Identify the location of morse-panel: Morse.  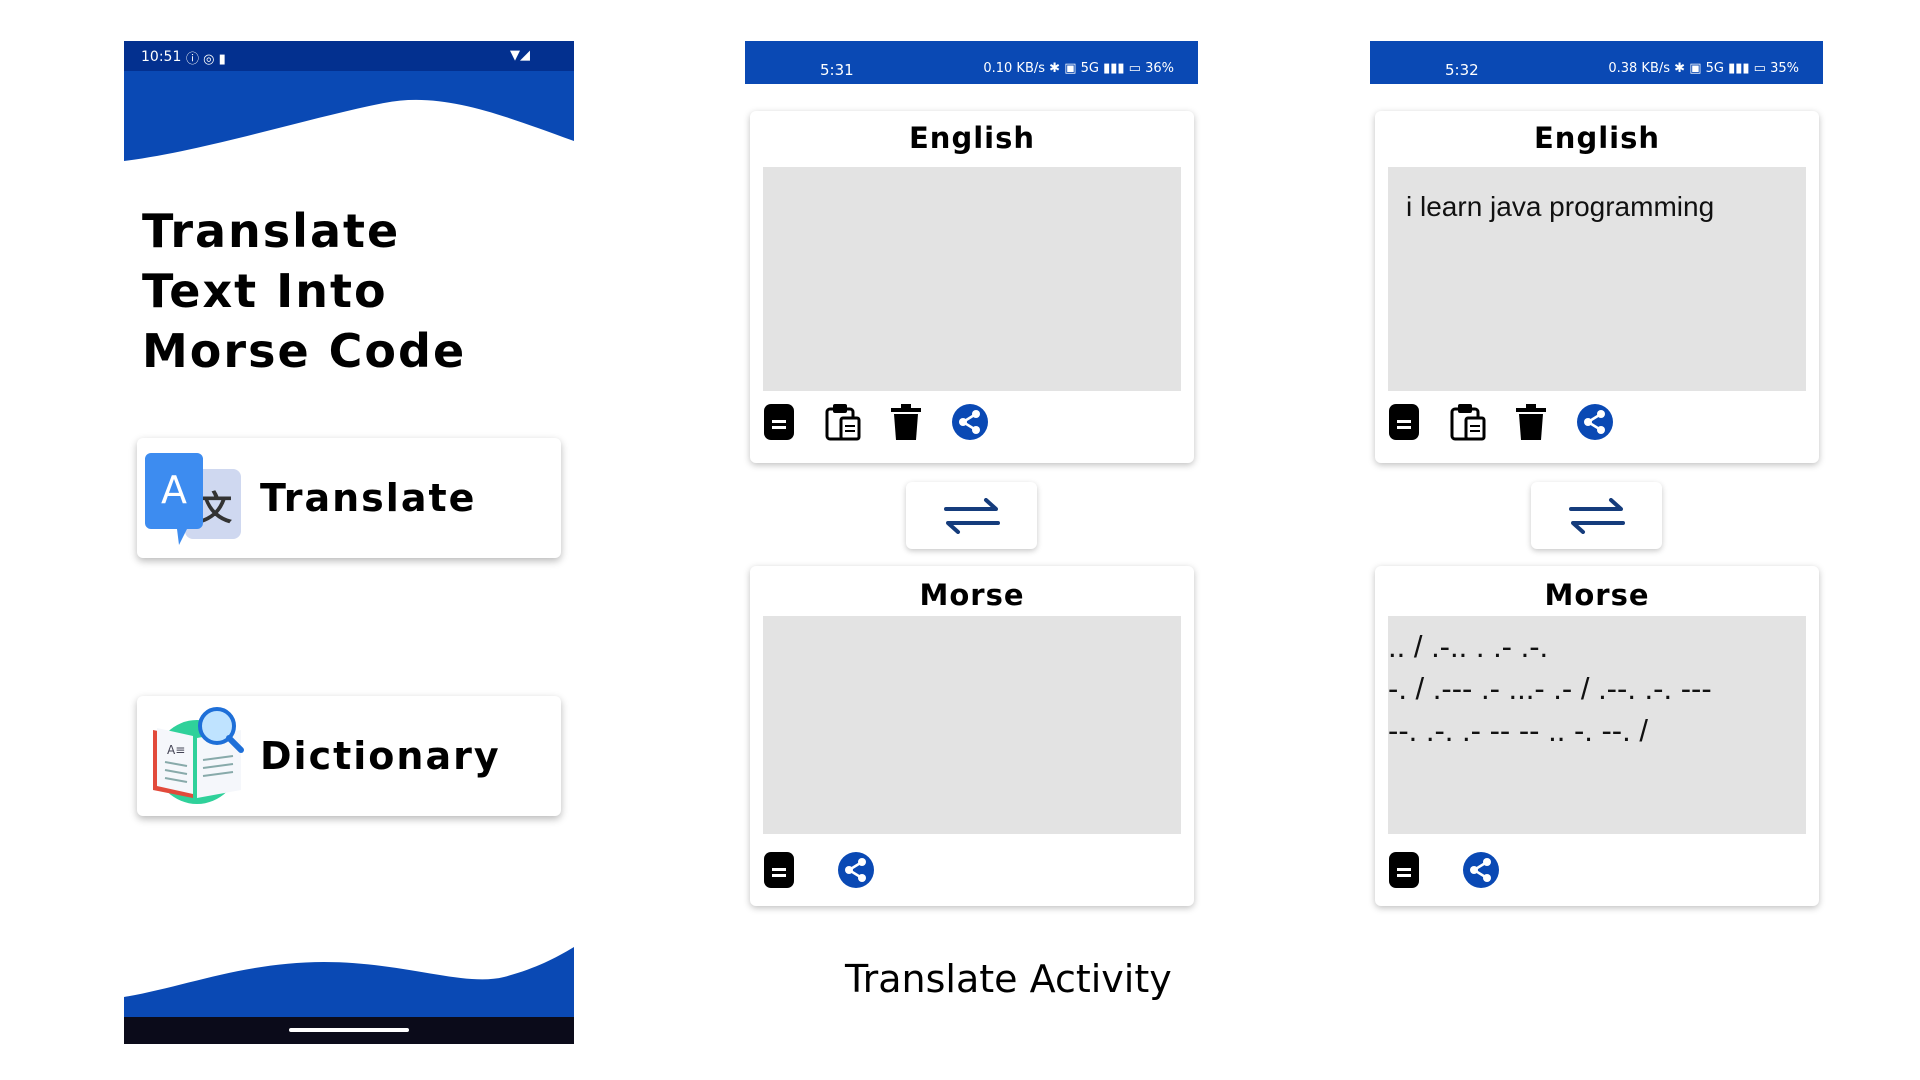
(972, 736).